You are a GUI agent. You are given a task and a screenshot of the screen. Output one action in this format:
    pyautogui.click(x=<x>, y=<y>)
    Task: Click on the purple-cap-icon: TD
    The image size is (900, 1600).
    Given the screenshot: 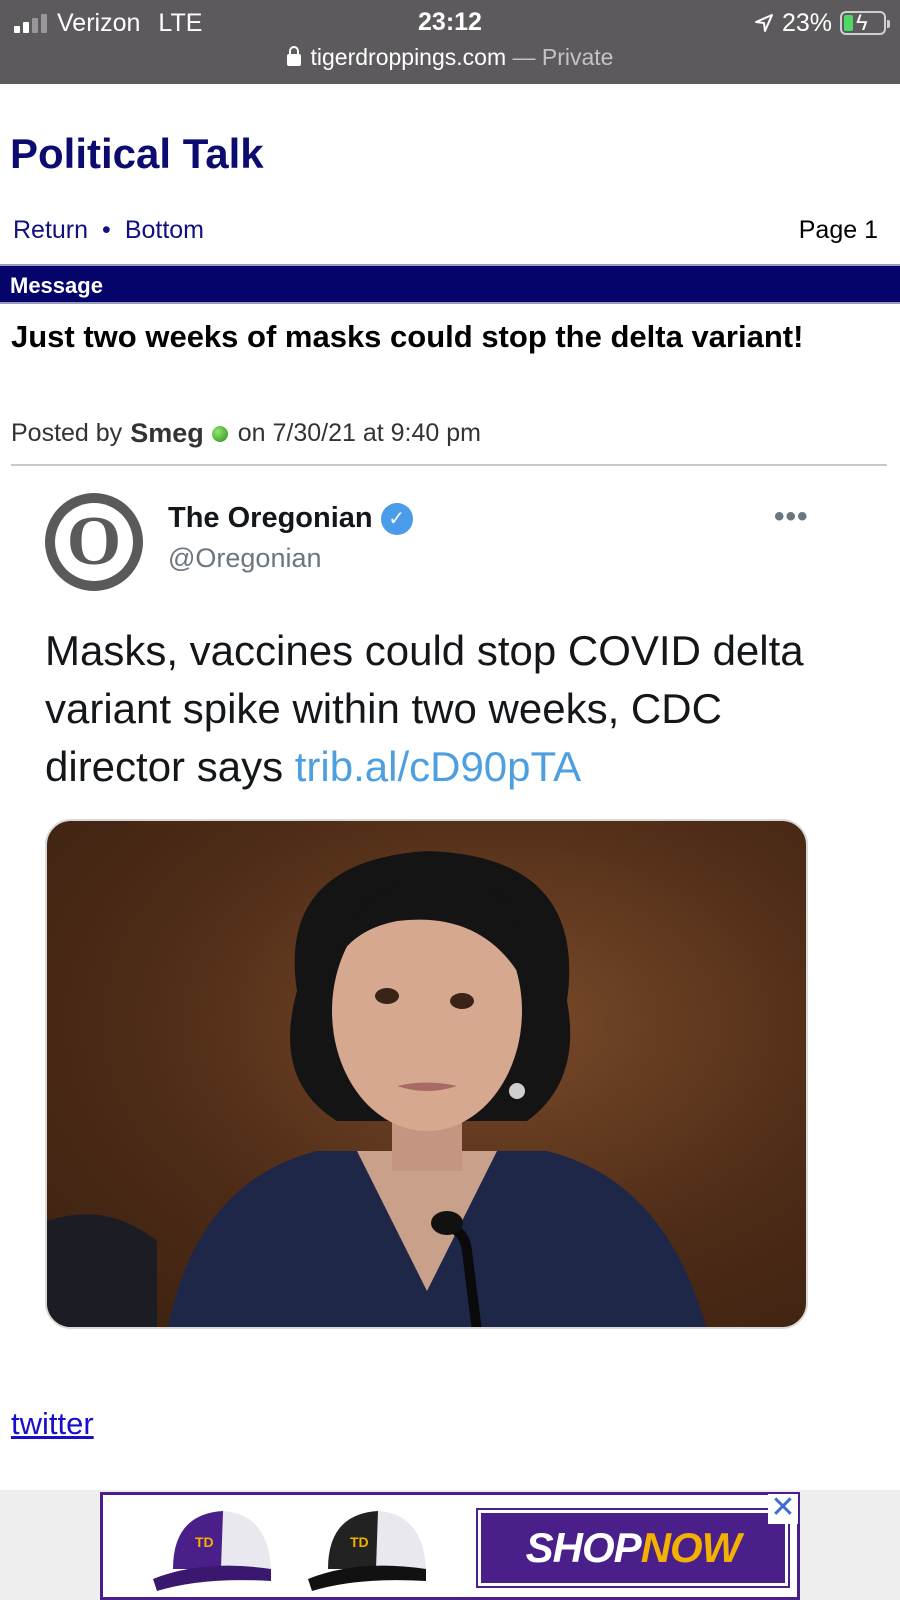 What is the action you would take?
    pyautogui.click(x=212, y=1551)
    